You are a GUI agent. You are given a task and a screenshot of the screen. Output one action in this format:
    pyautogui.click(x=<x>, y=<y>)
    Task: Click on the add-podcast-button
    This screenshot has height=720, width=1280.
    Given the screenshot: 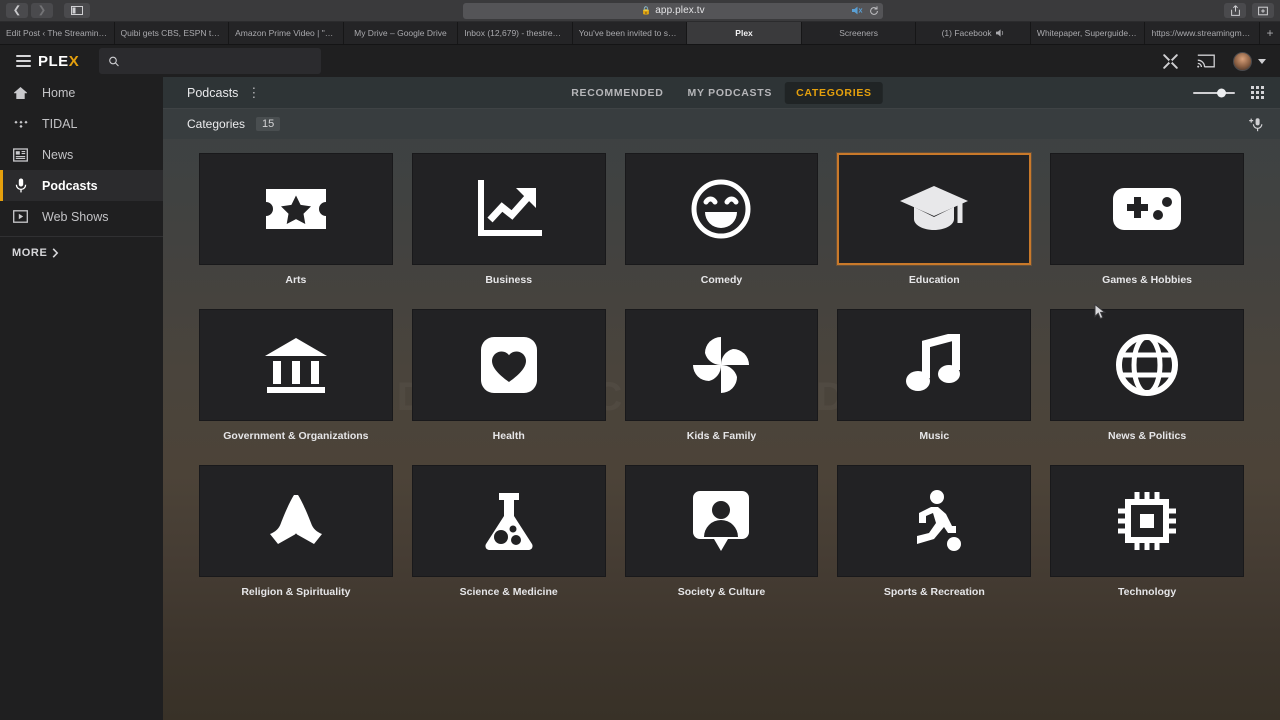 What is the action you would take?
    pyautogui.click(x=1256, y=124)
    